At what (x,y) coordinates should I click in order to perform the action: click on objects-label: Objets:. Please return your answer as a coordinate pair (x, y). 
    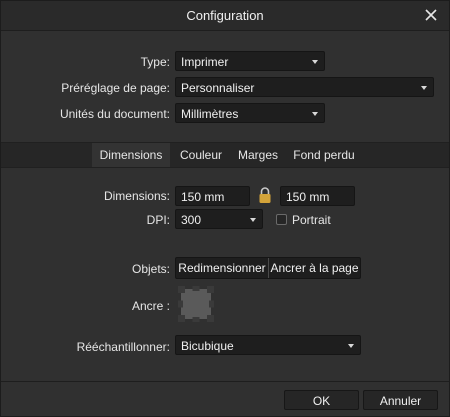
    Looking at the image, I should click on (150, 269).